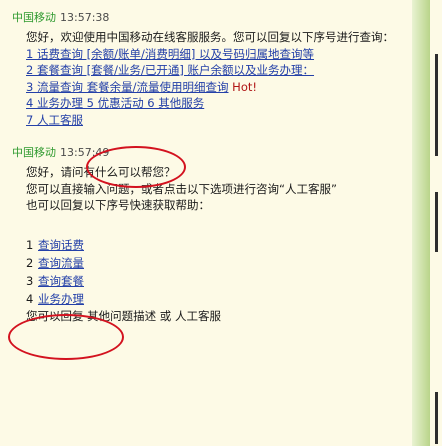 Image resolution: width=442 pixels, height=446 pixels. What do you see at coordinates (219, 103) in the screenshot?
I see `menu-link: 4 业务办理 5 优惠活动 6 其他服务` at bounding box center [219, 103].